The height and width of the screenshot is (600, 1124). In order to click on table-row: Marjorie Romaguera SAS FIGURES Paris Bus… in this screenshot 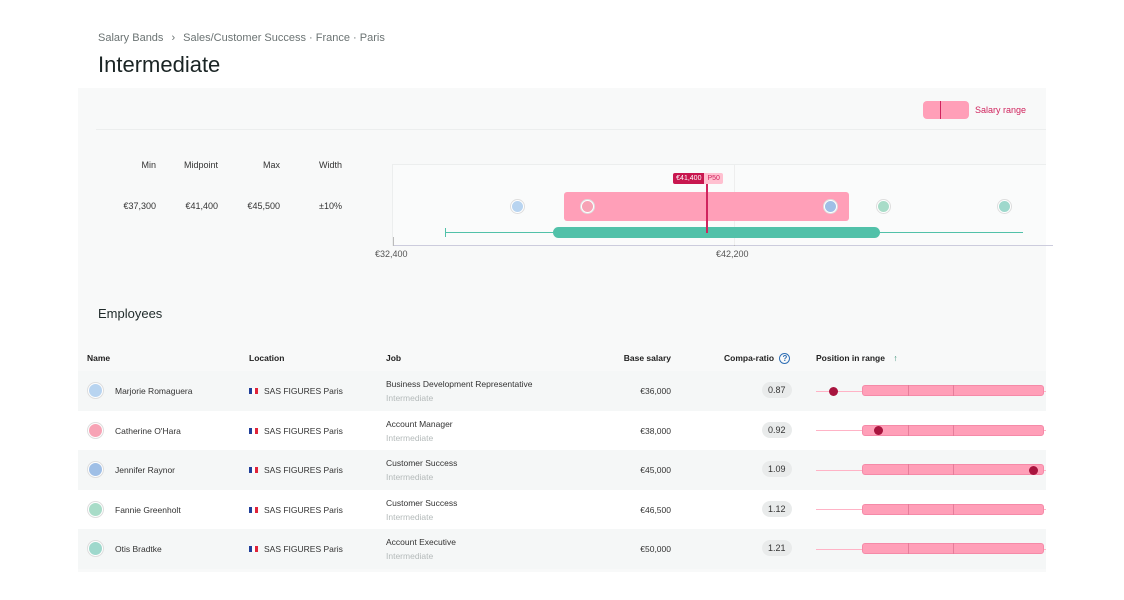, I will do `click(562, 391)`.